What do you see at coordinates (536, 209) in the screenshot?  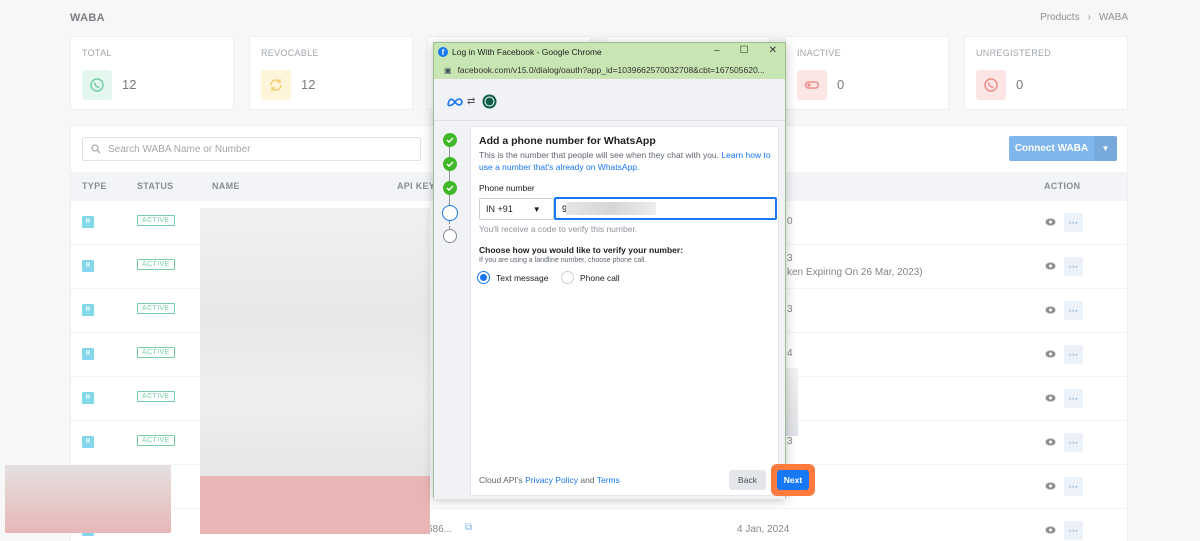 I see `caret-down-icon: ▼` at bounding box center [536, 209].